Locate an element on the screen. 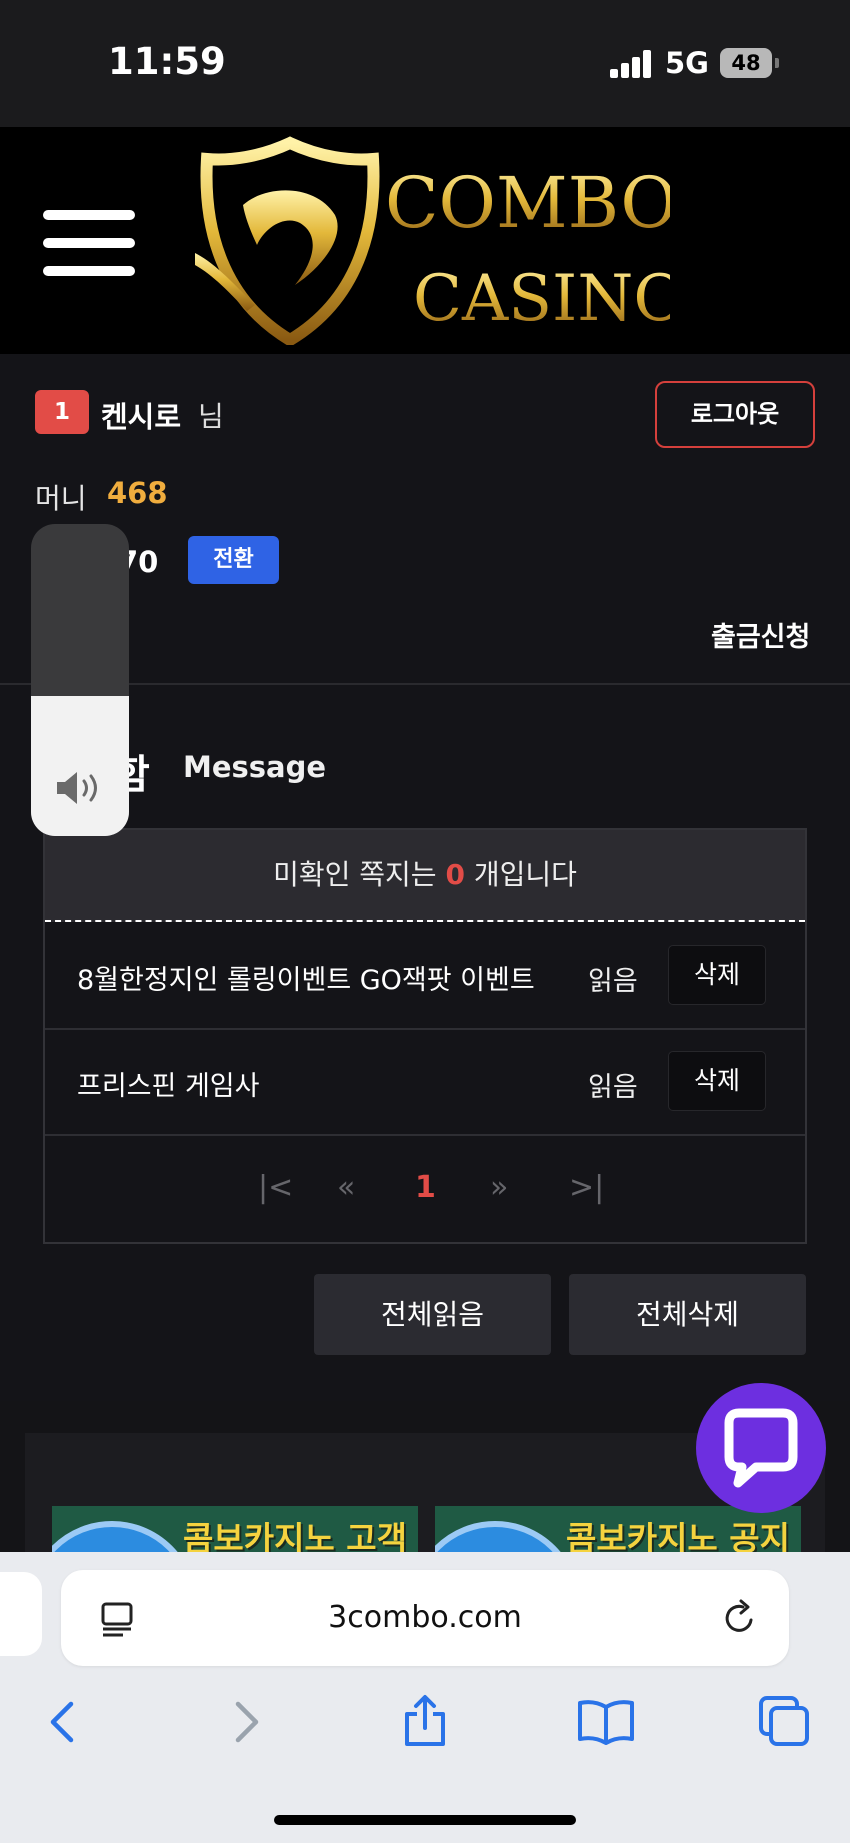 This screenshot has width=850, height=1843. honorific-suffix: 님 is located at coordinates (211, 416).